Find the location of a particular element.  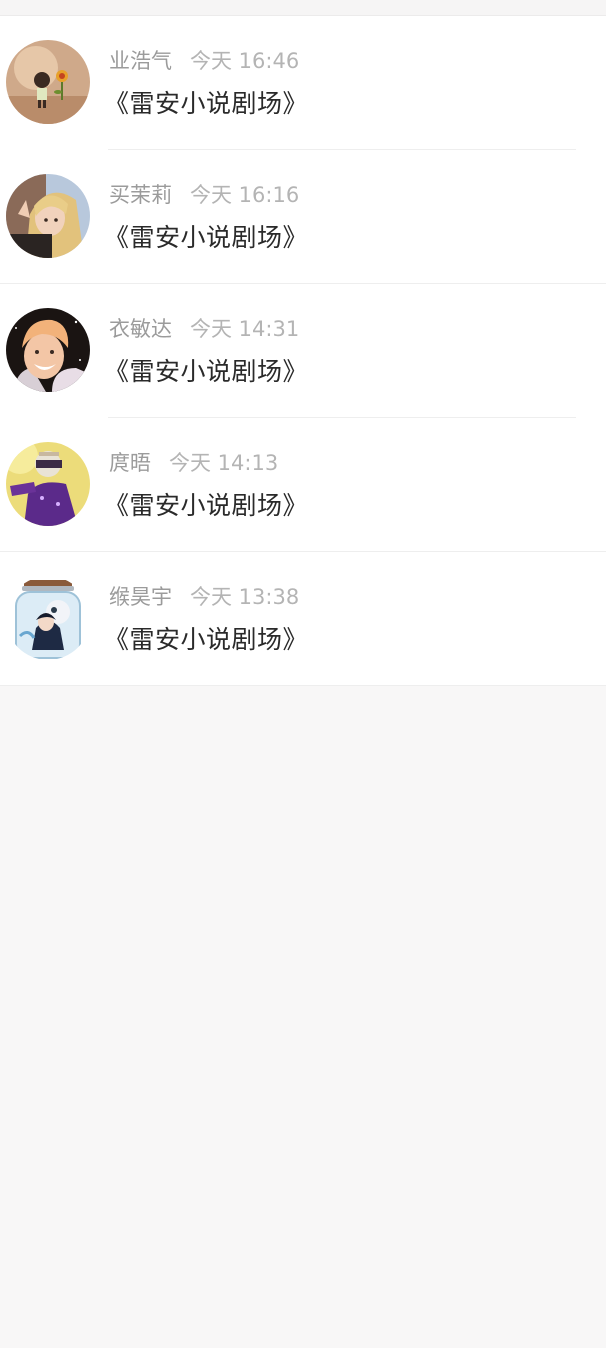

message-time: 今天 13:38 is located at coordinates (245, 597).